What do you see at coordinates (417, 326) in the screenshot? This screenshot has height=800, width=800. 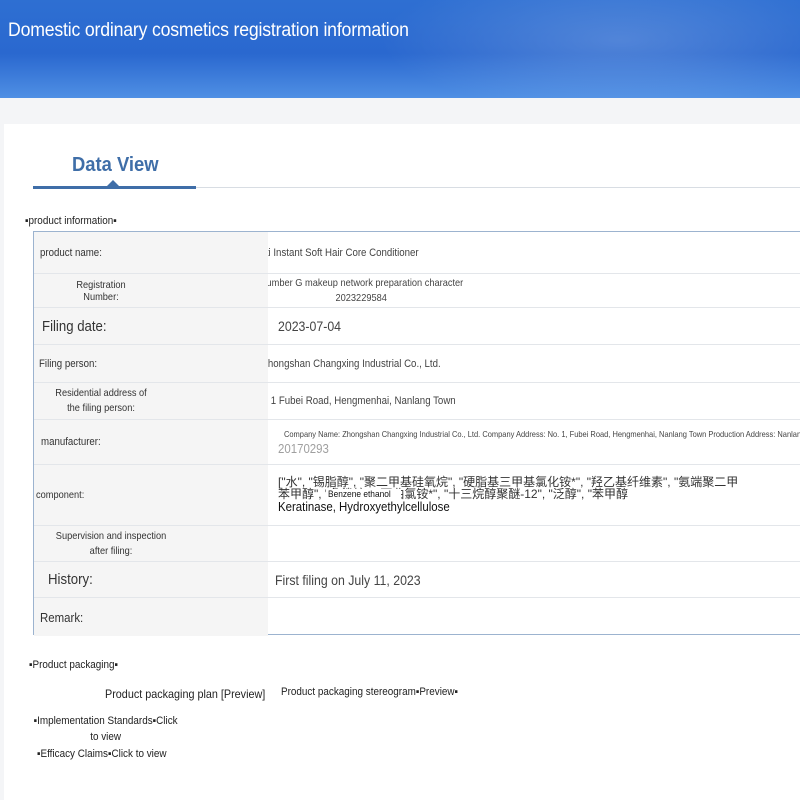 I see `table-row: Filing date: 2023-07-04` at bounding box center [417, 326].